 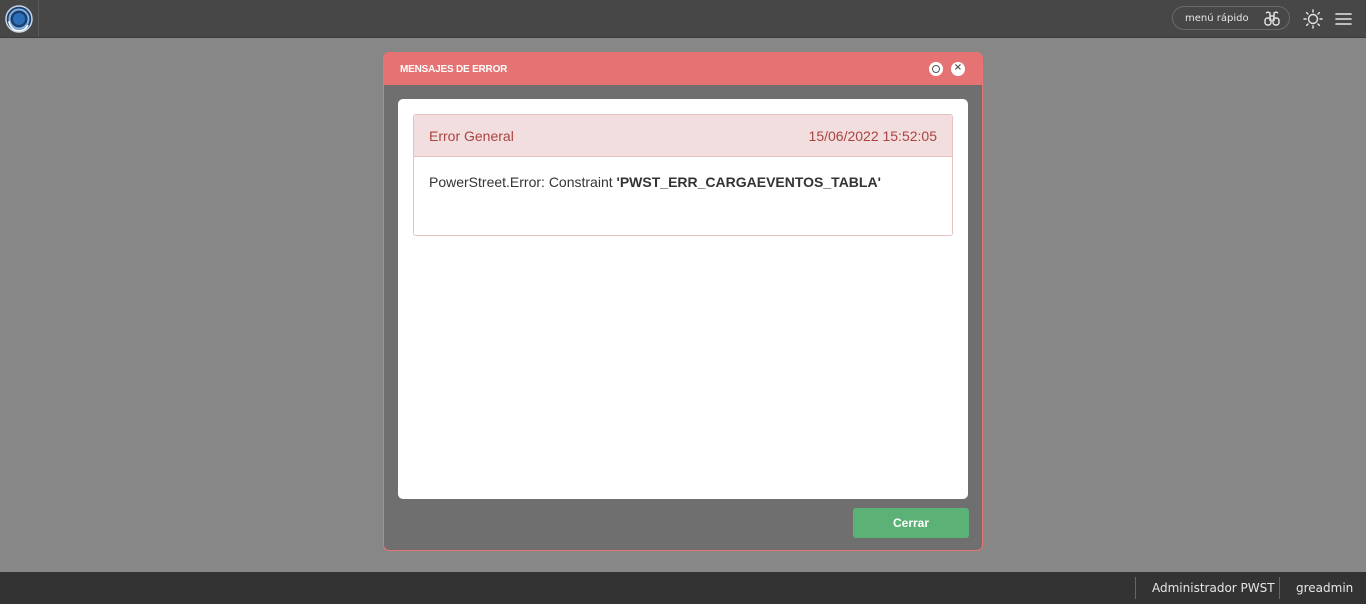 I want to click on logo-icon, so click(x=19, y=18).